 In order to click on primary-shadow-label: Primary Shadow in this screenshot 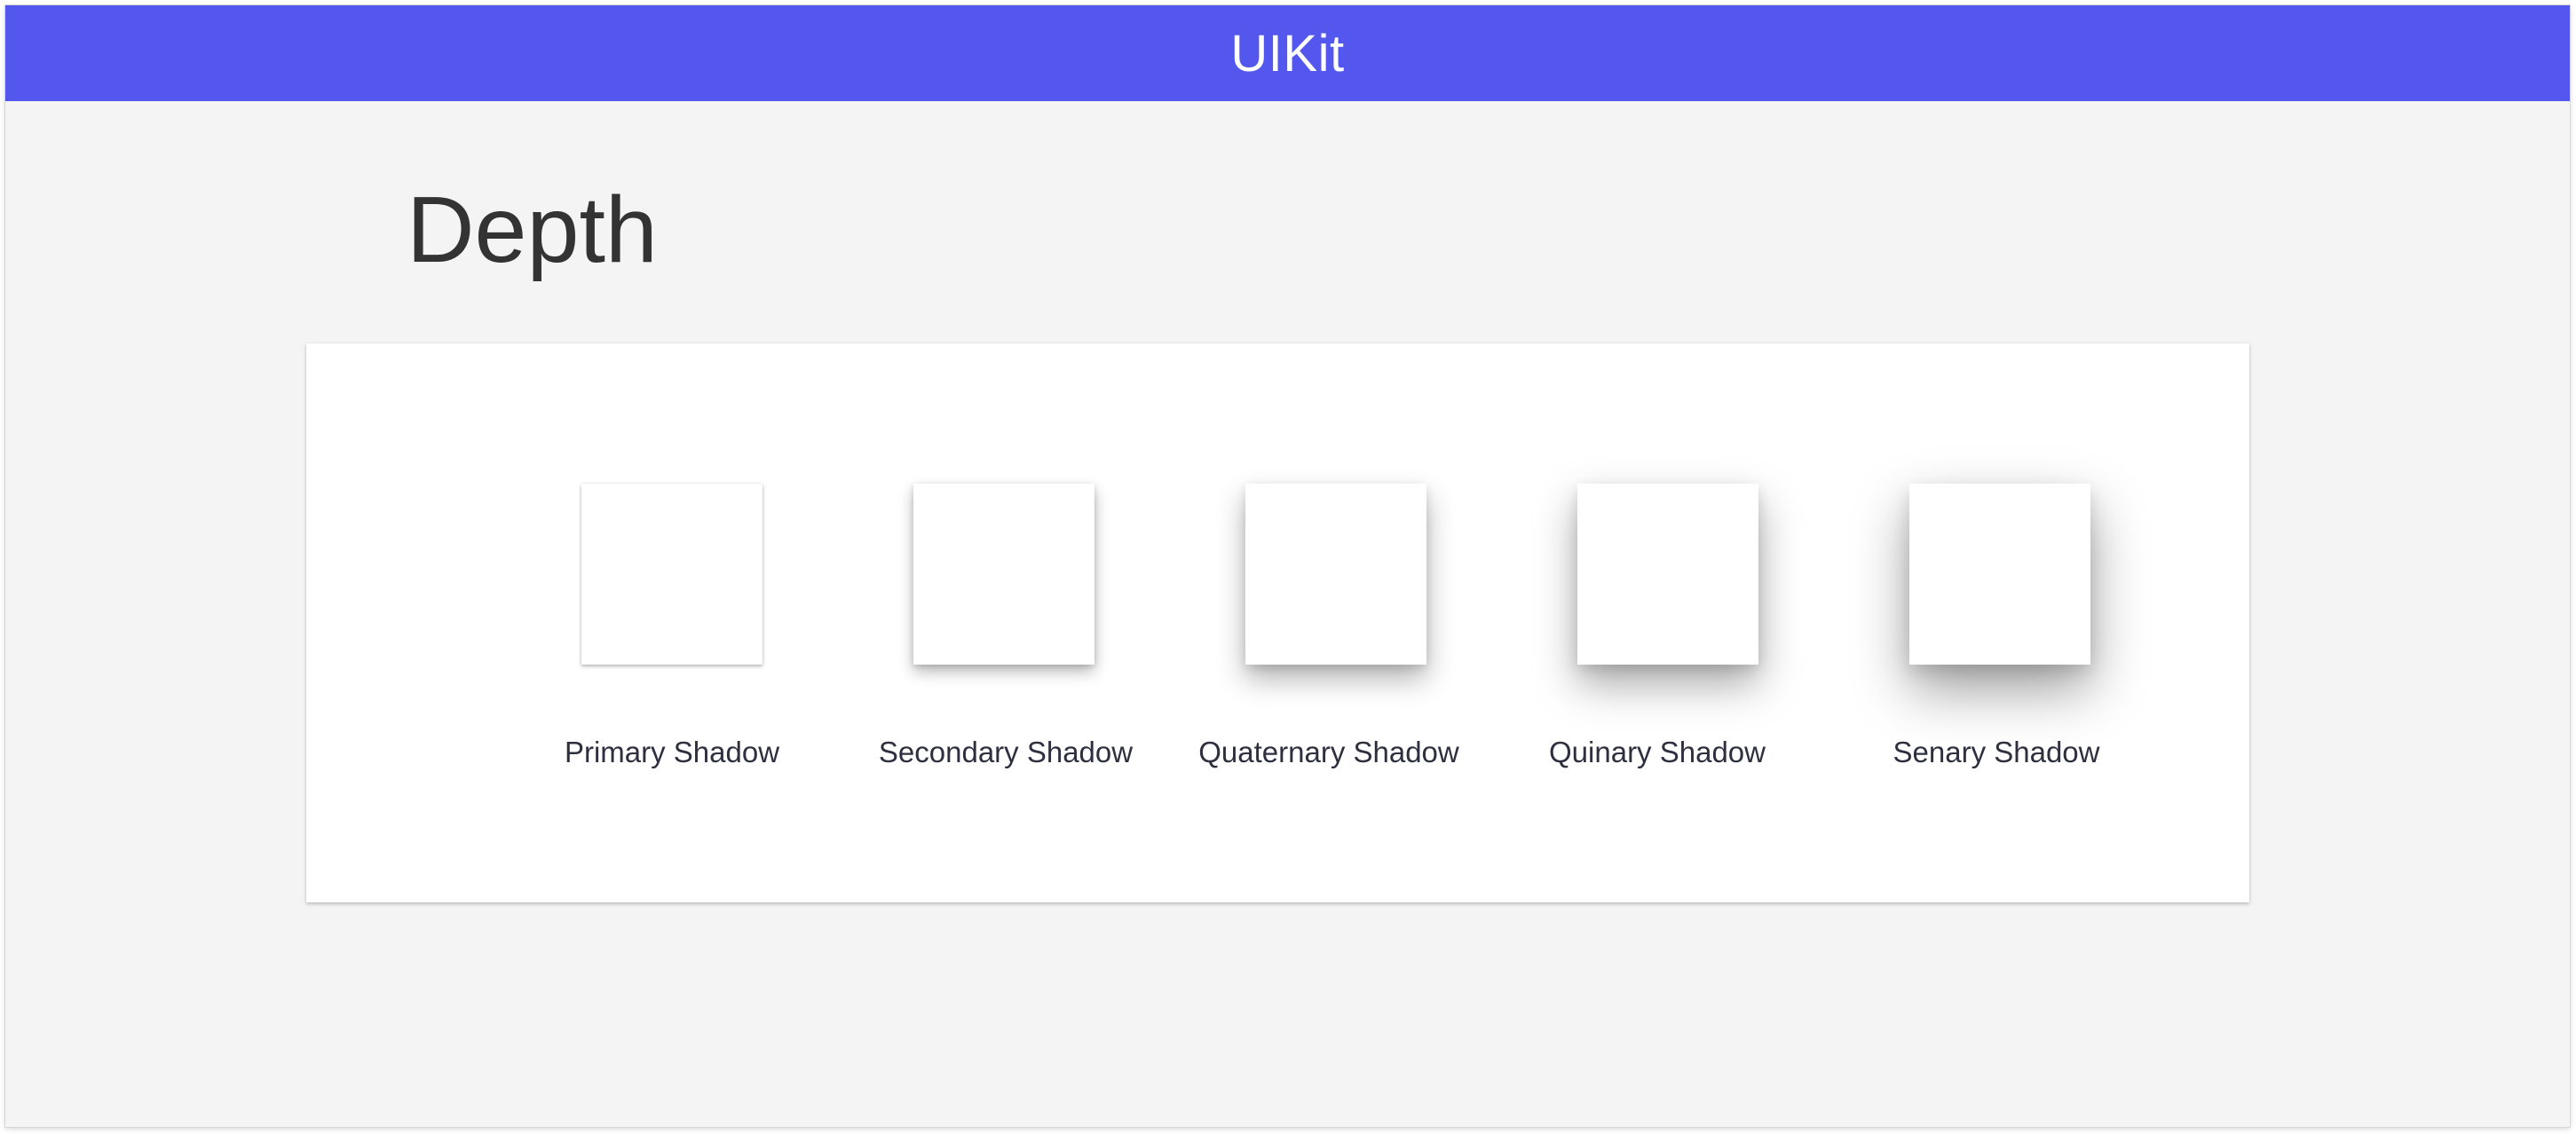, I will do `click(672, 752)`.